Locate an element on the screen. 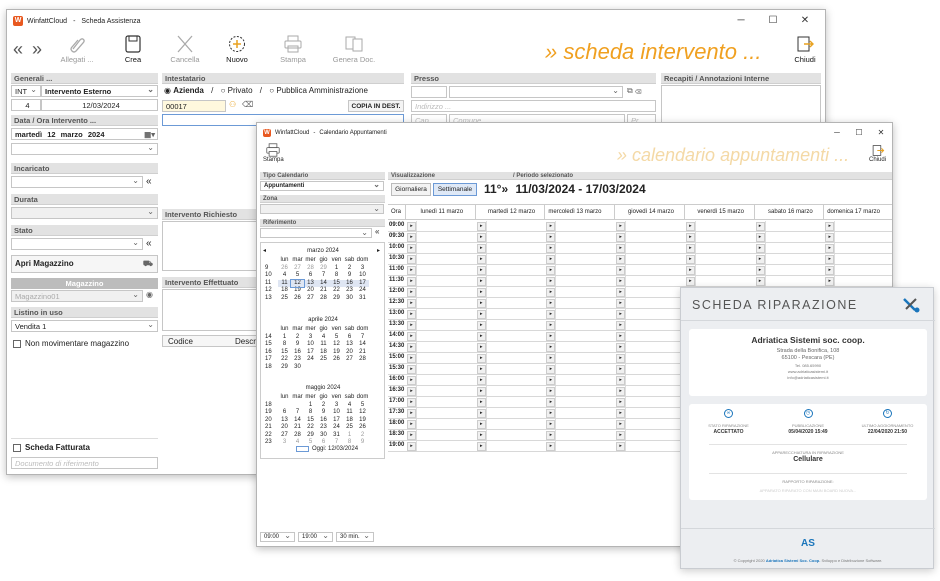  riferimento-expand-icon: « is located at coordinates (377, 231).